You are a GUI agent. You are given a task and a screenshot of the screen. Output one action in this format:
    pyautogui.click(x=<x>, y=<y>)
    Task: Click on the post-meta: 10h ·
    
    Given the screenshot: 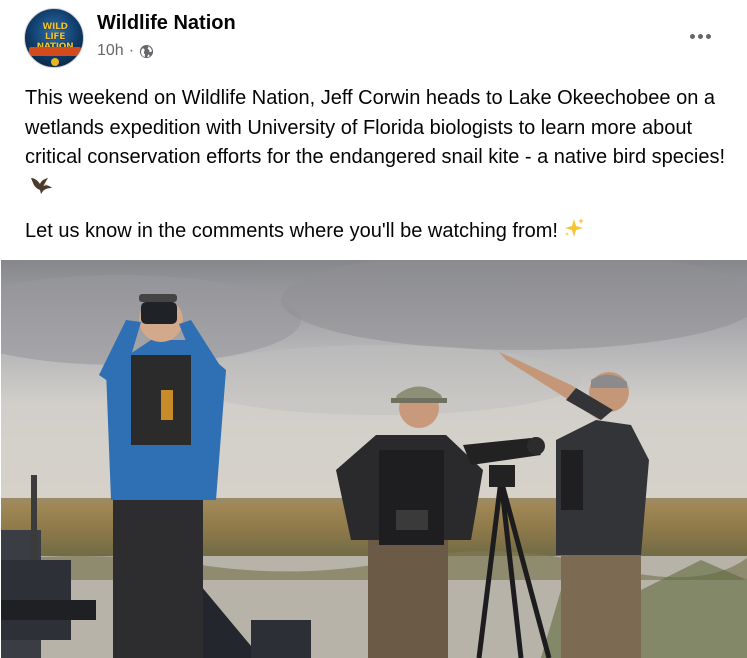 What is the action you would take?
    pyautogui.click(x=125, y=51)
    